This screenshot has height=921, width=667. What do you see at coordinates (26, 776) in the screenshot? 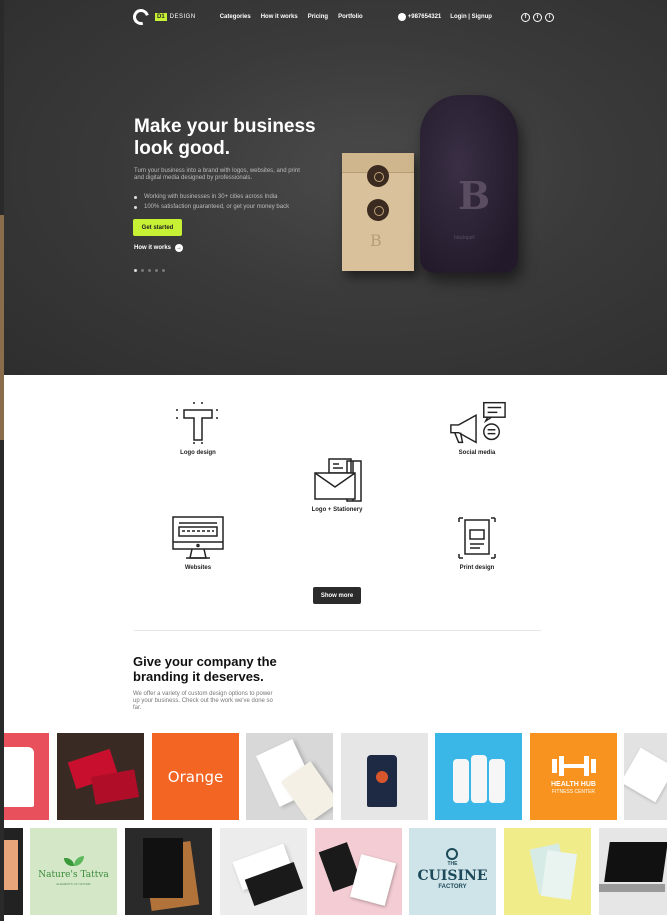
I see `portfolio-tile-tshirt` at bounding box center [26, 776].